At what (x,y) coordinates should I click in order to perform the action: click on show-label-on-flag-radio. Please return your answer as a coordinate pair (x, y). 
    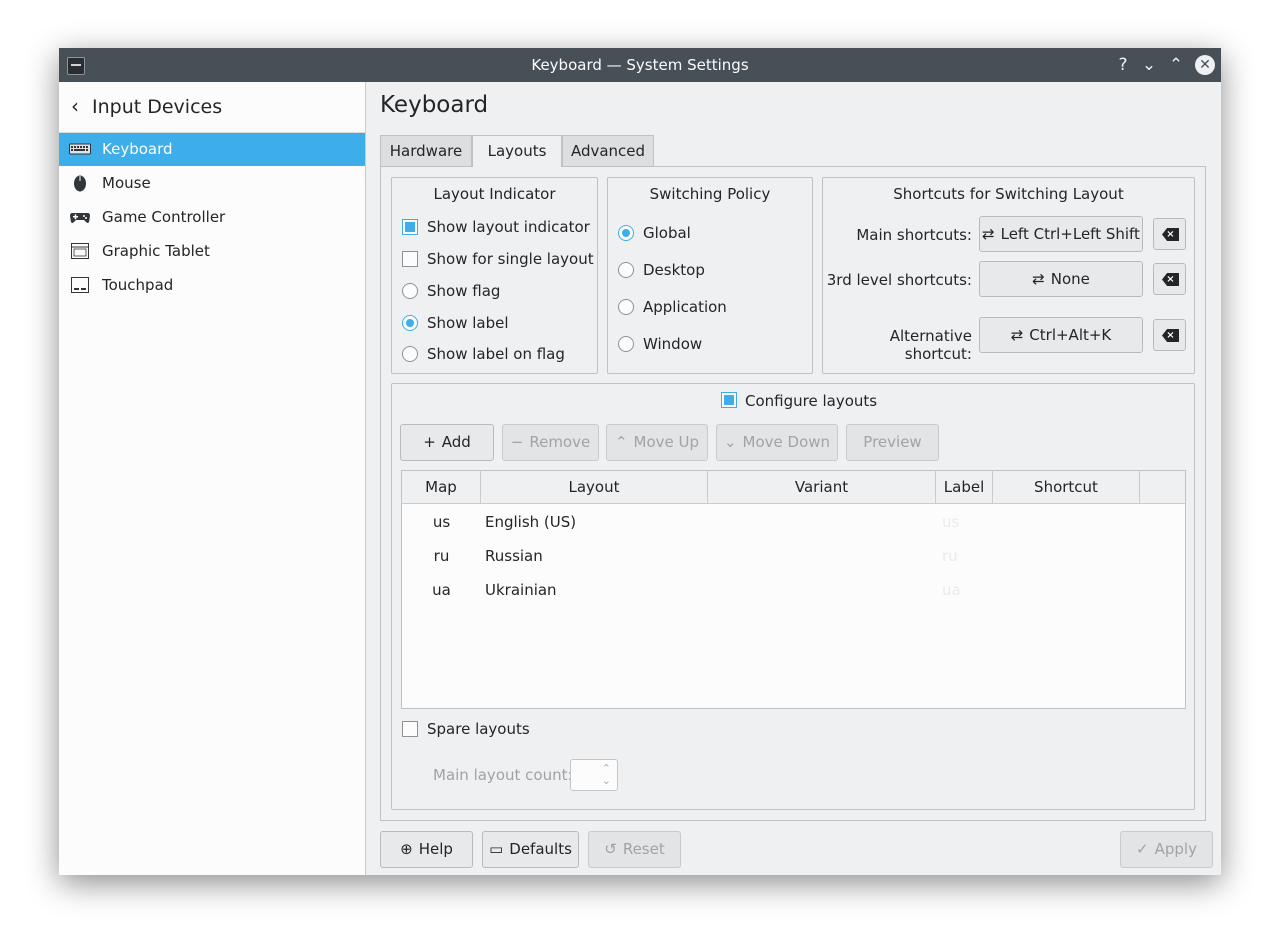
    Looking at the image, I should click on (410, 354).